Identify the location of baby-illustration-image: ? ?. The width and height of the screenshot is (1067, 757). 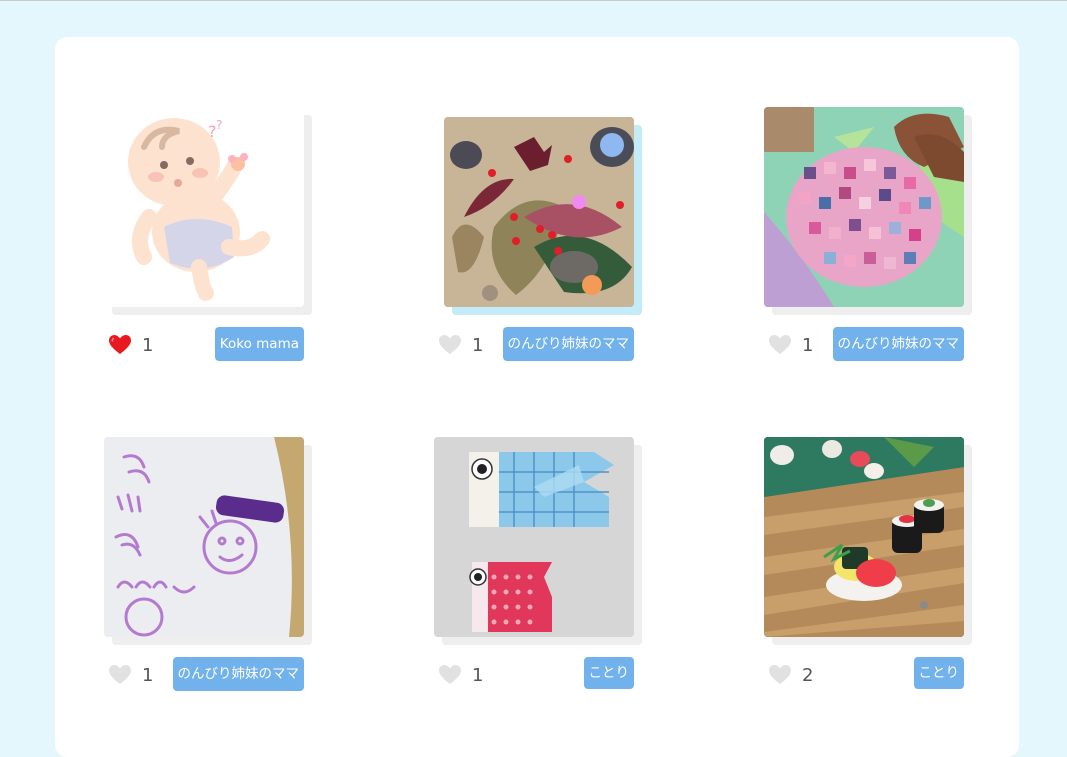
(204, 207).